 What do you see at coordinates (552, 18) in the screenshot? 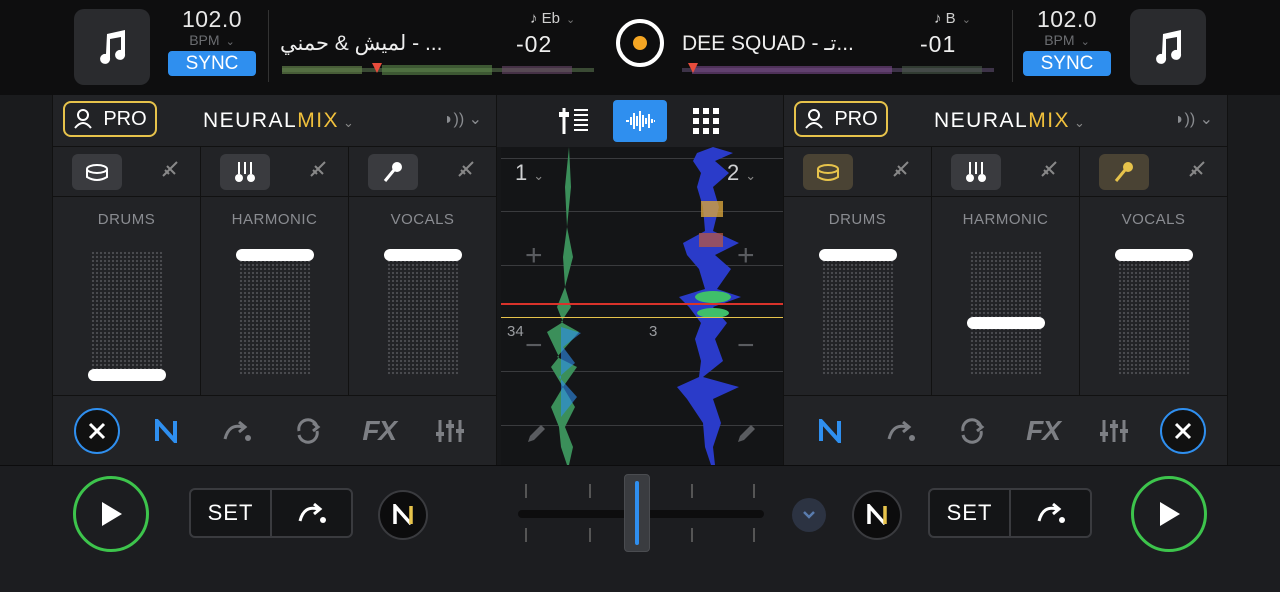
I see `deck-a-key: ♪ Eb ⌄` at bounding box center [552, 18].